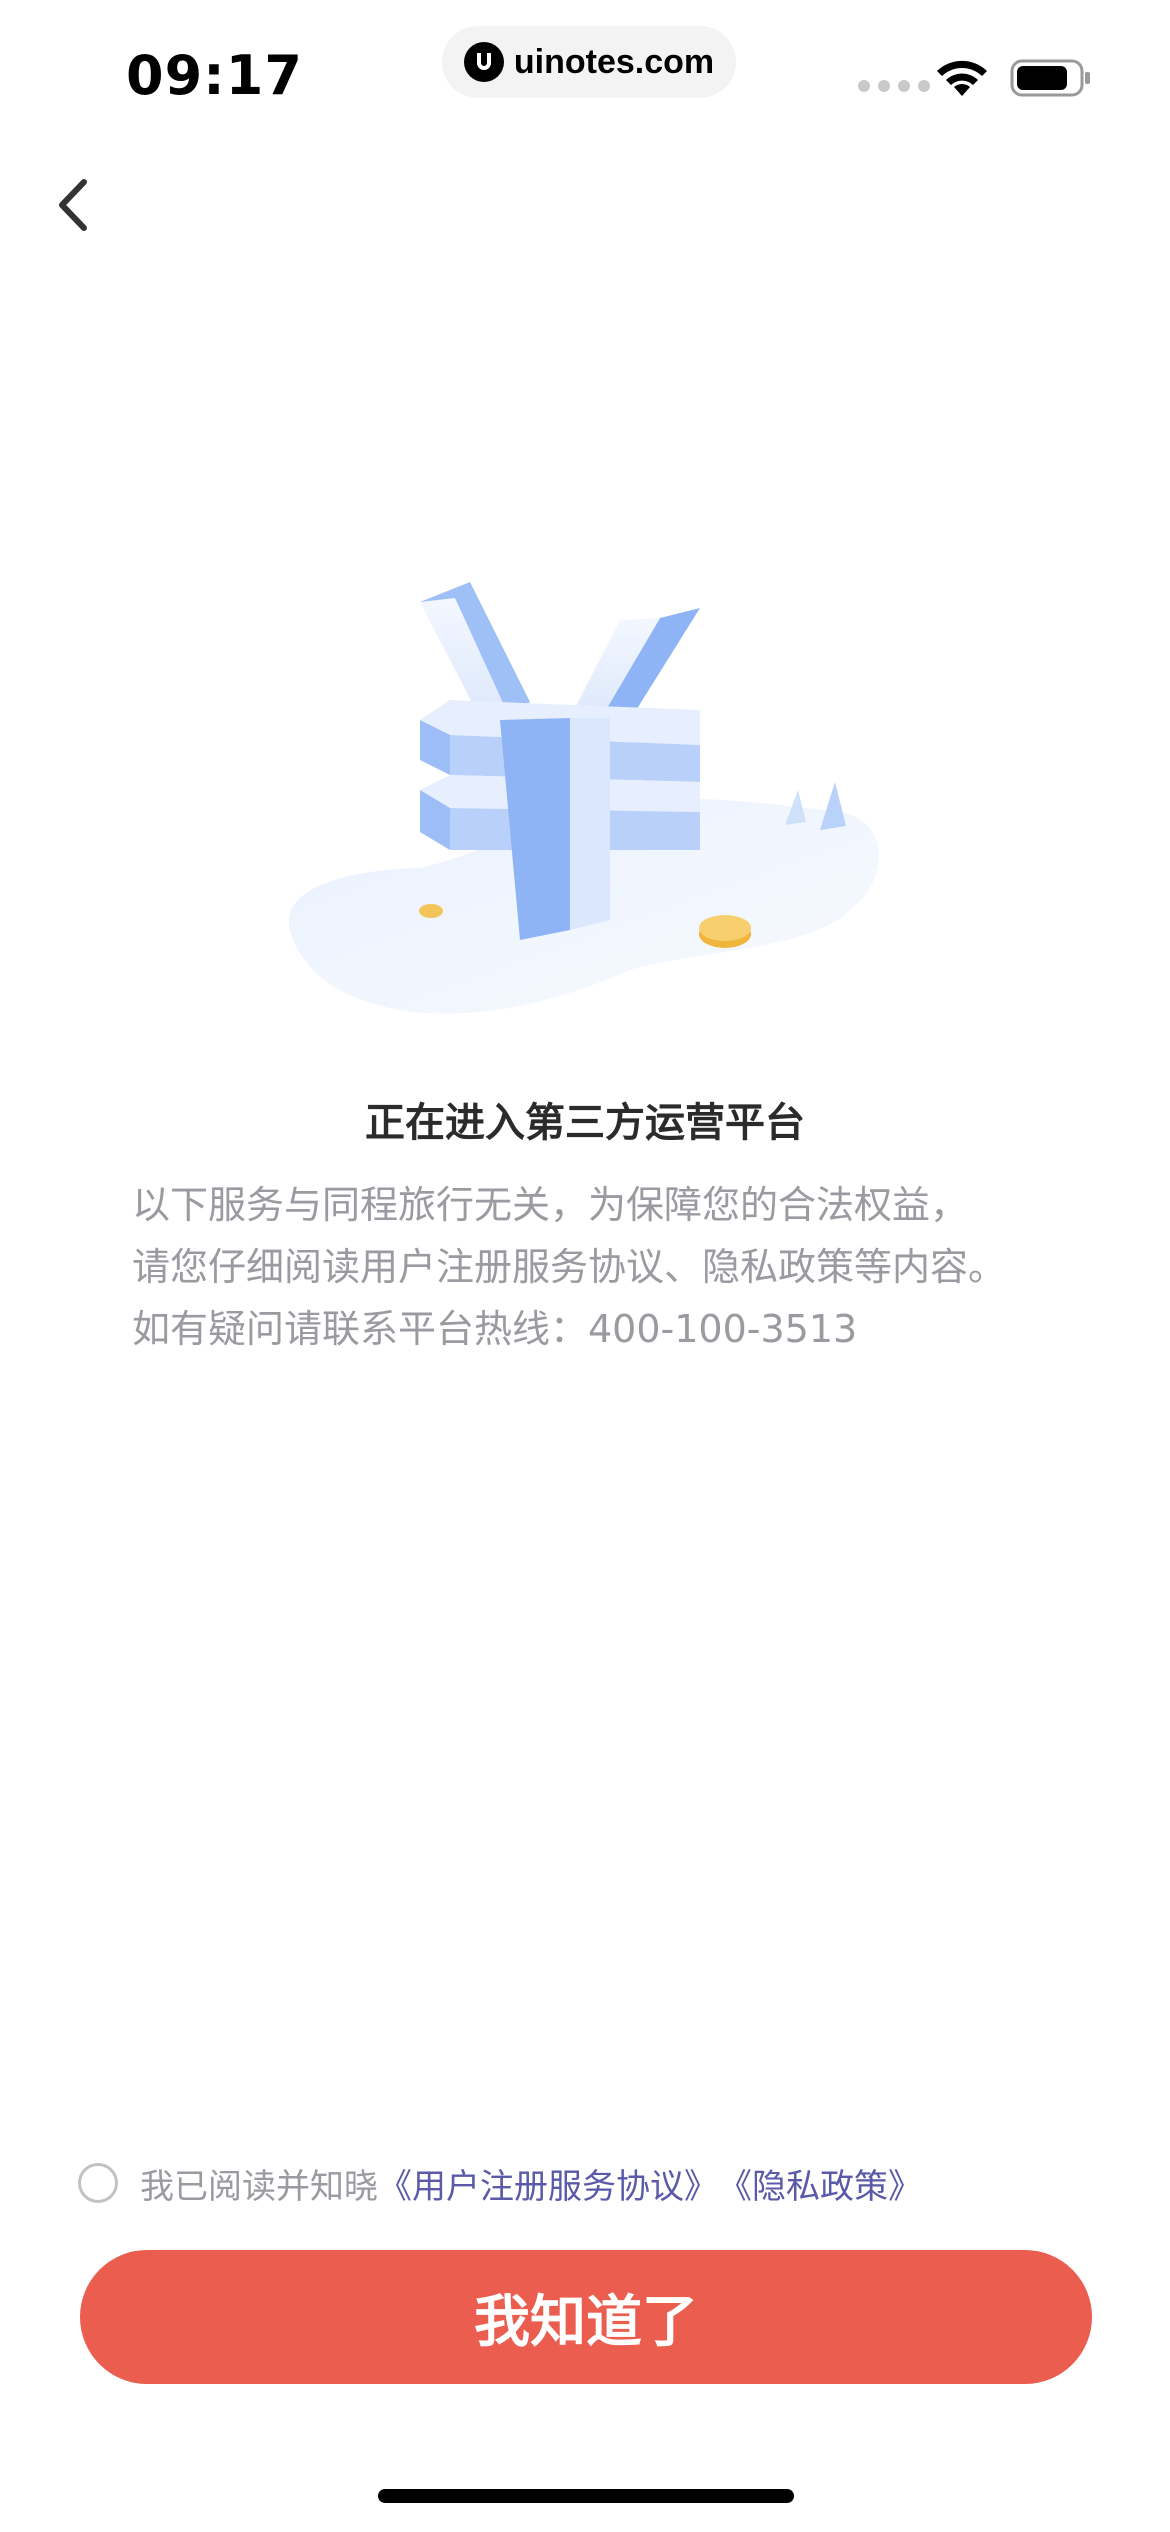  I want to click on agreement-prefix: 我已阅读并知晓, so click(259, 2186).